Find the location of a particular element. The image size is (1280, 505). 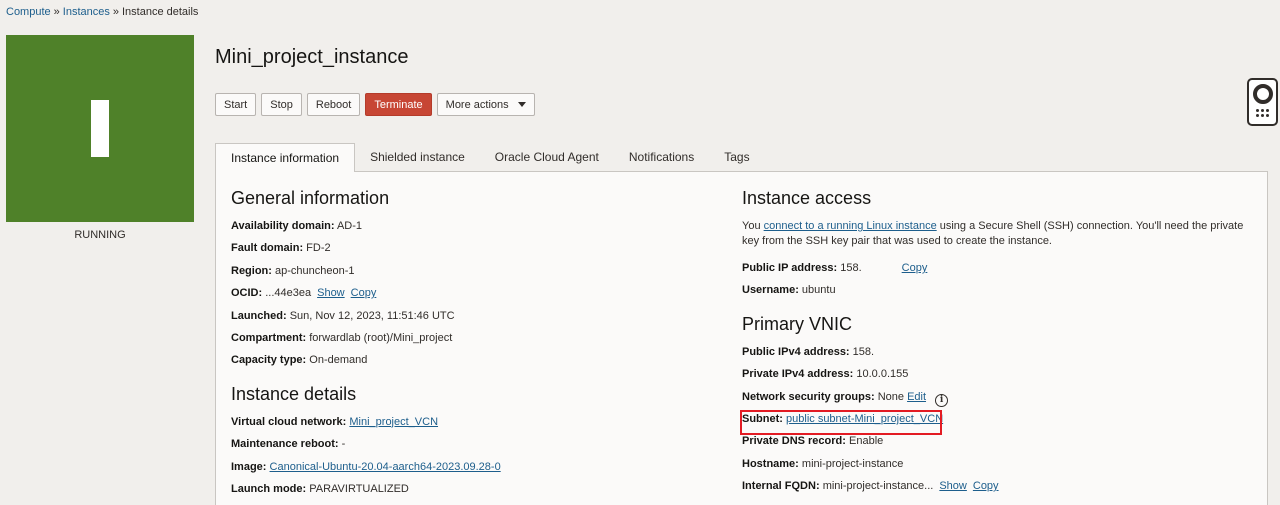

launch-mode-row: Launch mode: PARAVIRTUALIZED is located at coordinates (466, 493).